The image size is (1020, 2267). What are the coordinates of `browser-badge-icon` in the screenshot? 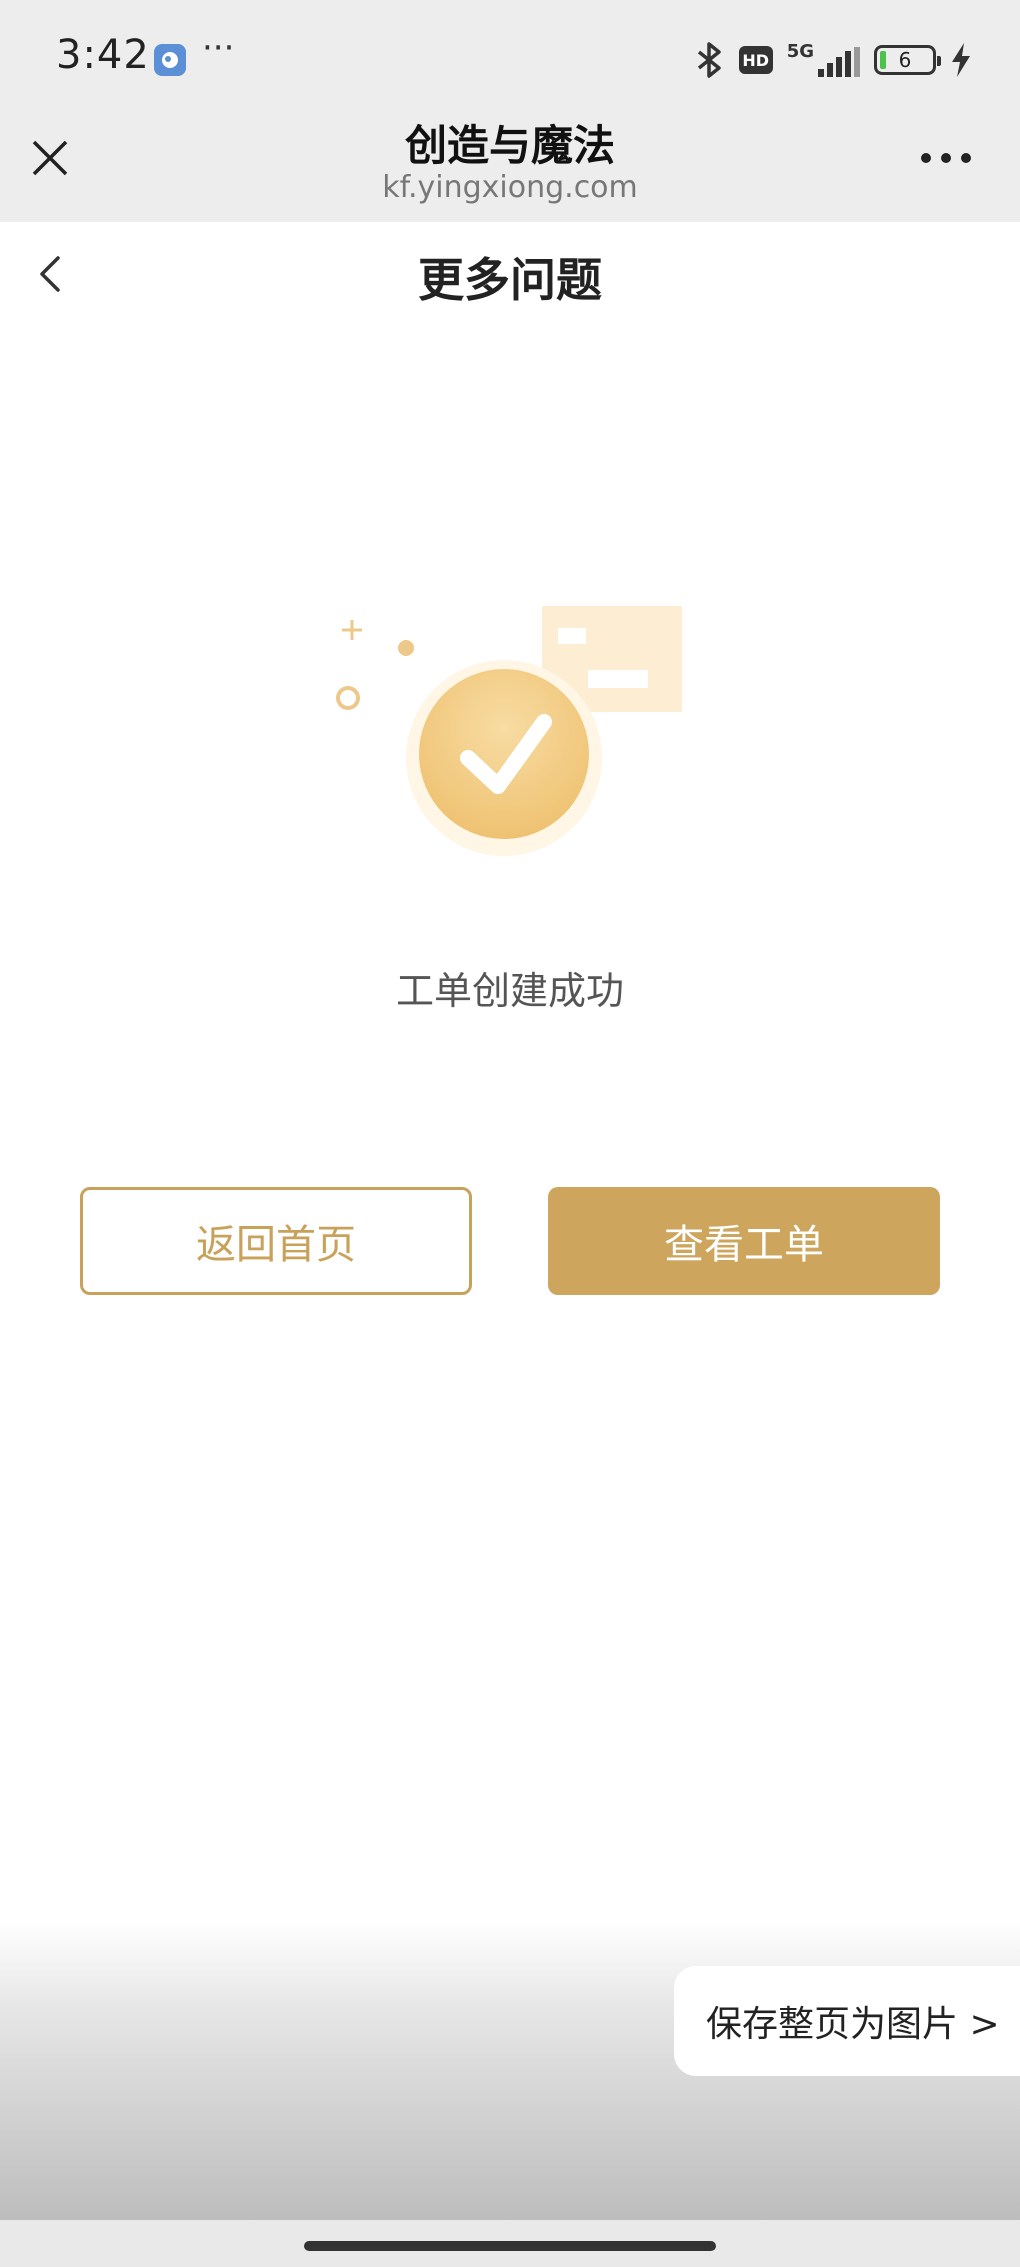 It's located at (170, 60).